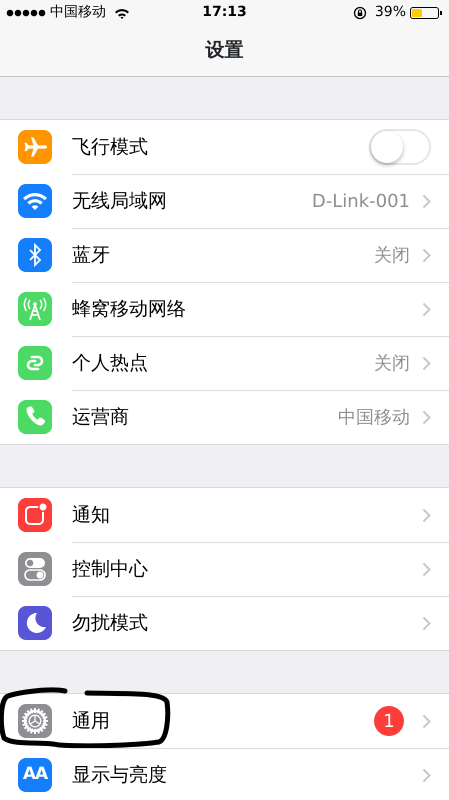 Image resolution: width=449 pixels, height=800 pixels. What do you see at coordinates (110, 623) in the screenshot?
I see `setting-label: 勿扰模式` at bounding box center [110, 623].